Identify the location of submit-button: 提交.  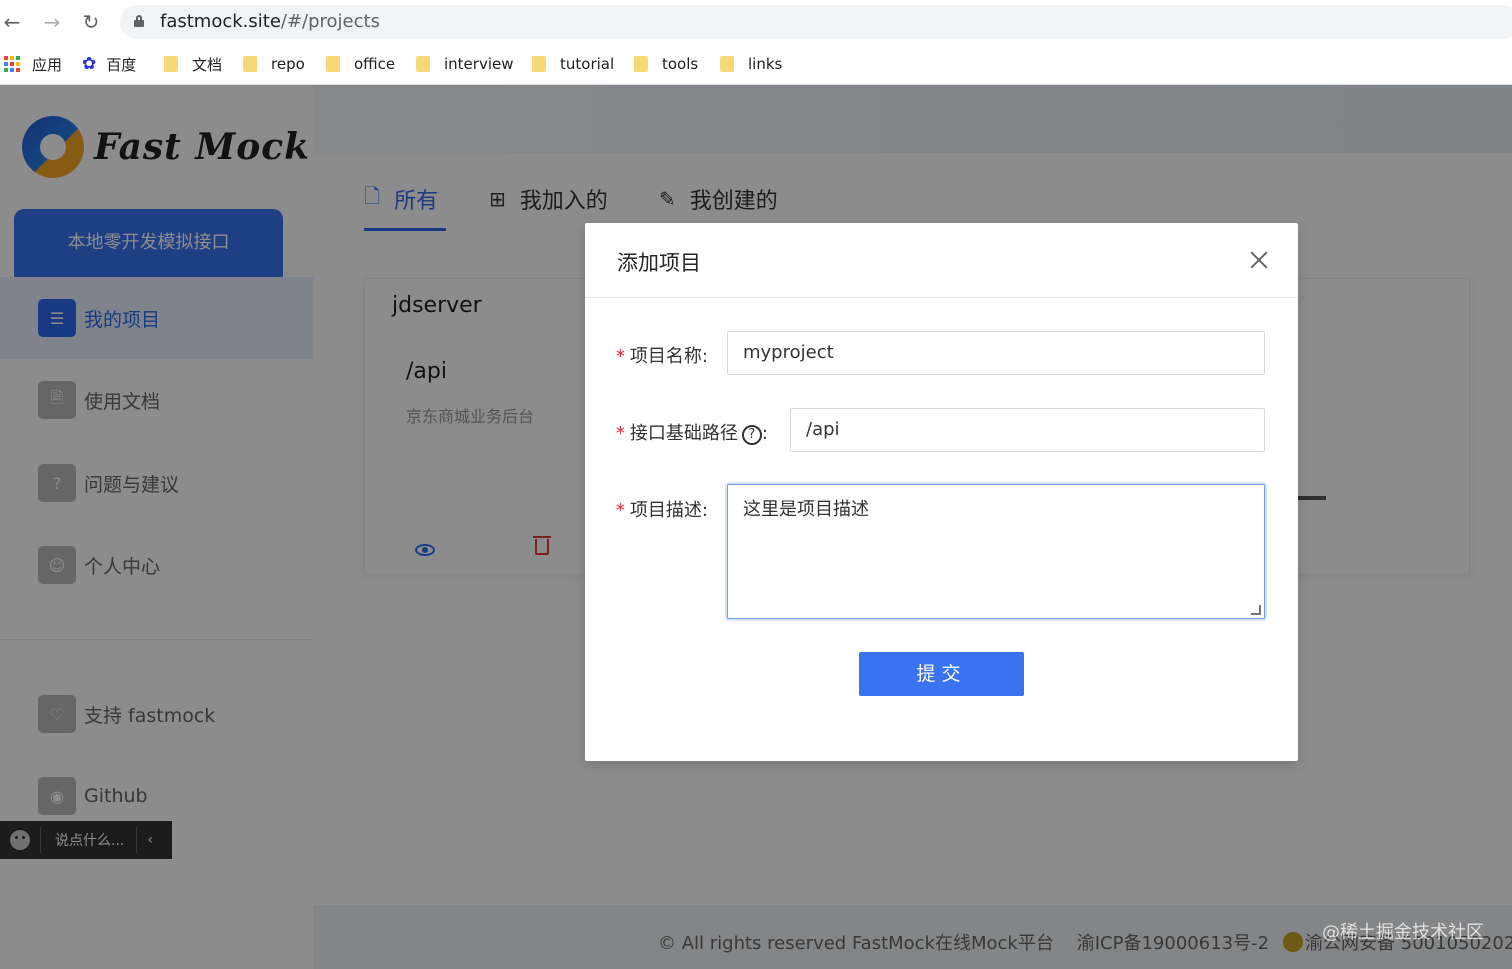
(941, 674).